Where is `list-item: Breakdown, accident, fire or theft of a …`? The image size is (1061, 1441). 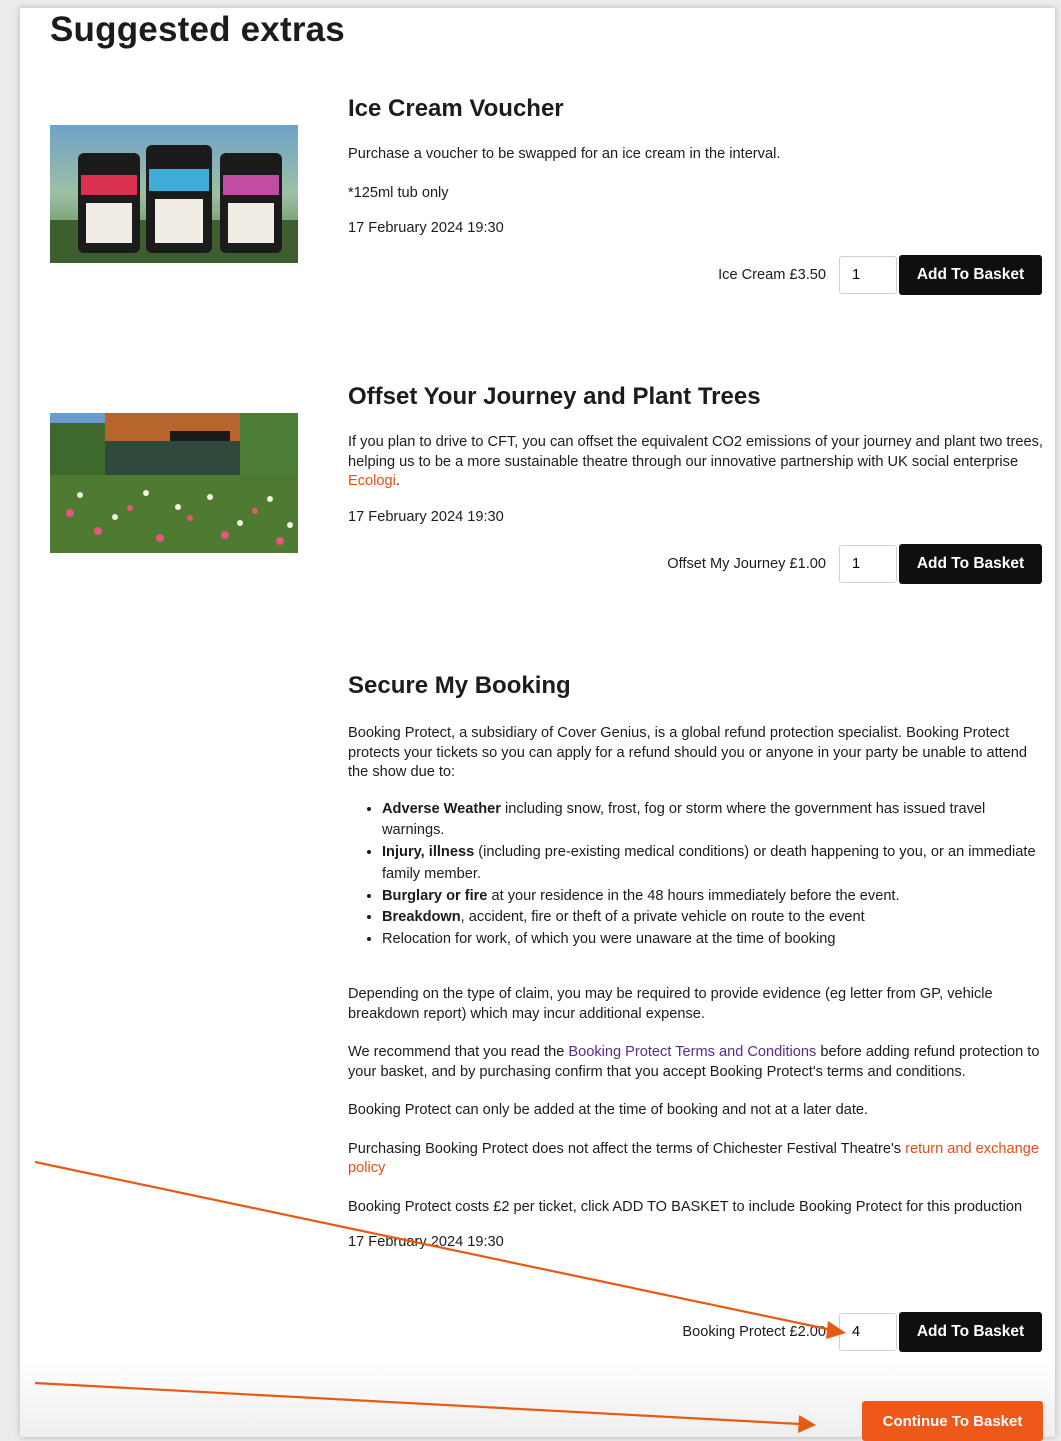
list-item: Breakdown, accident, fire or theft of a … is located at coordinates (712, 918).